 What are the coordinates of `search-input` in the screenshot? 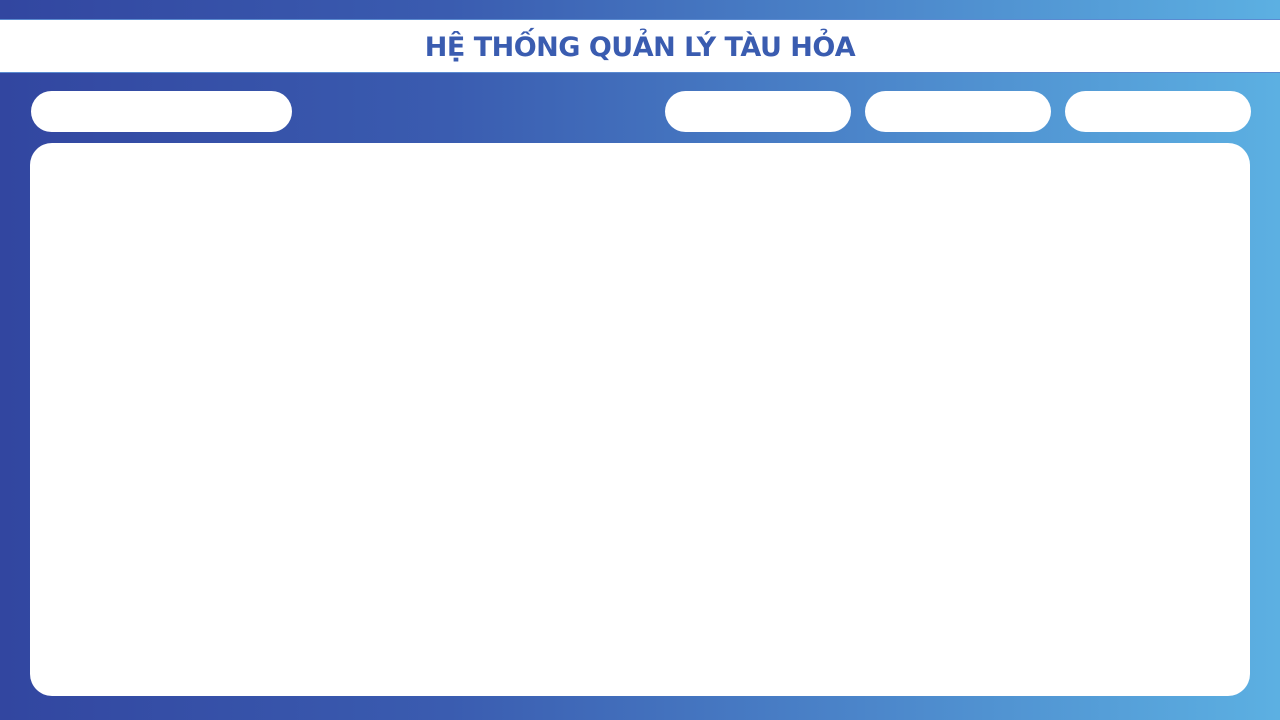 It's located at (161, 111).